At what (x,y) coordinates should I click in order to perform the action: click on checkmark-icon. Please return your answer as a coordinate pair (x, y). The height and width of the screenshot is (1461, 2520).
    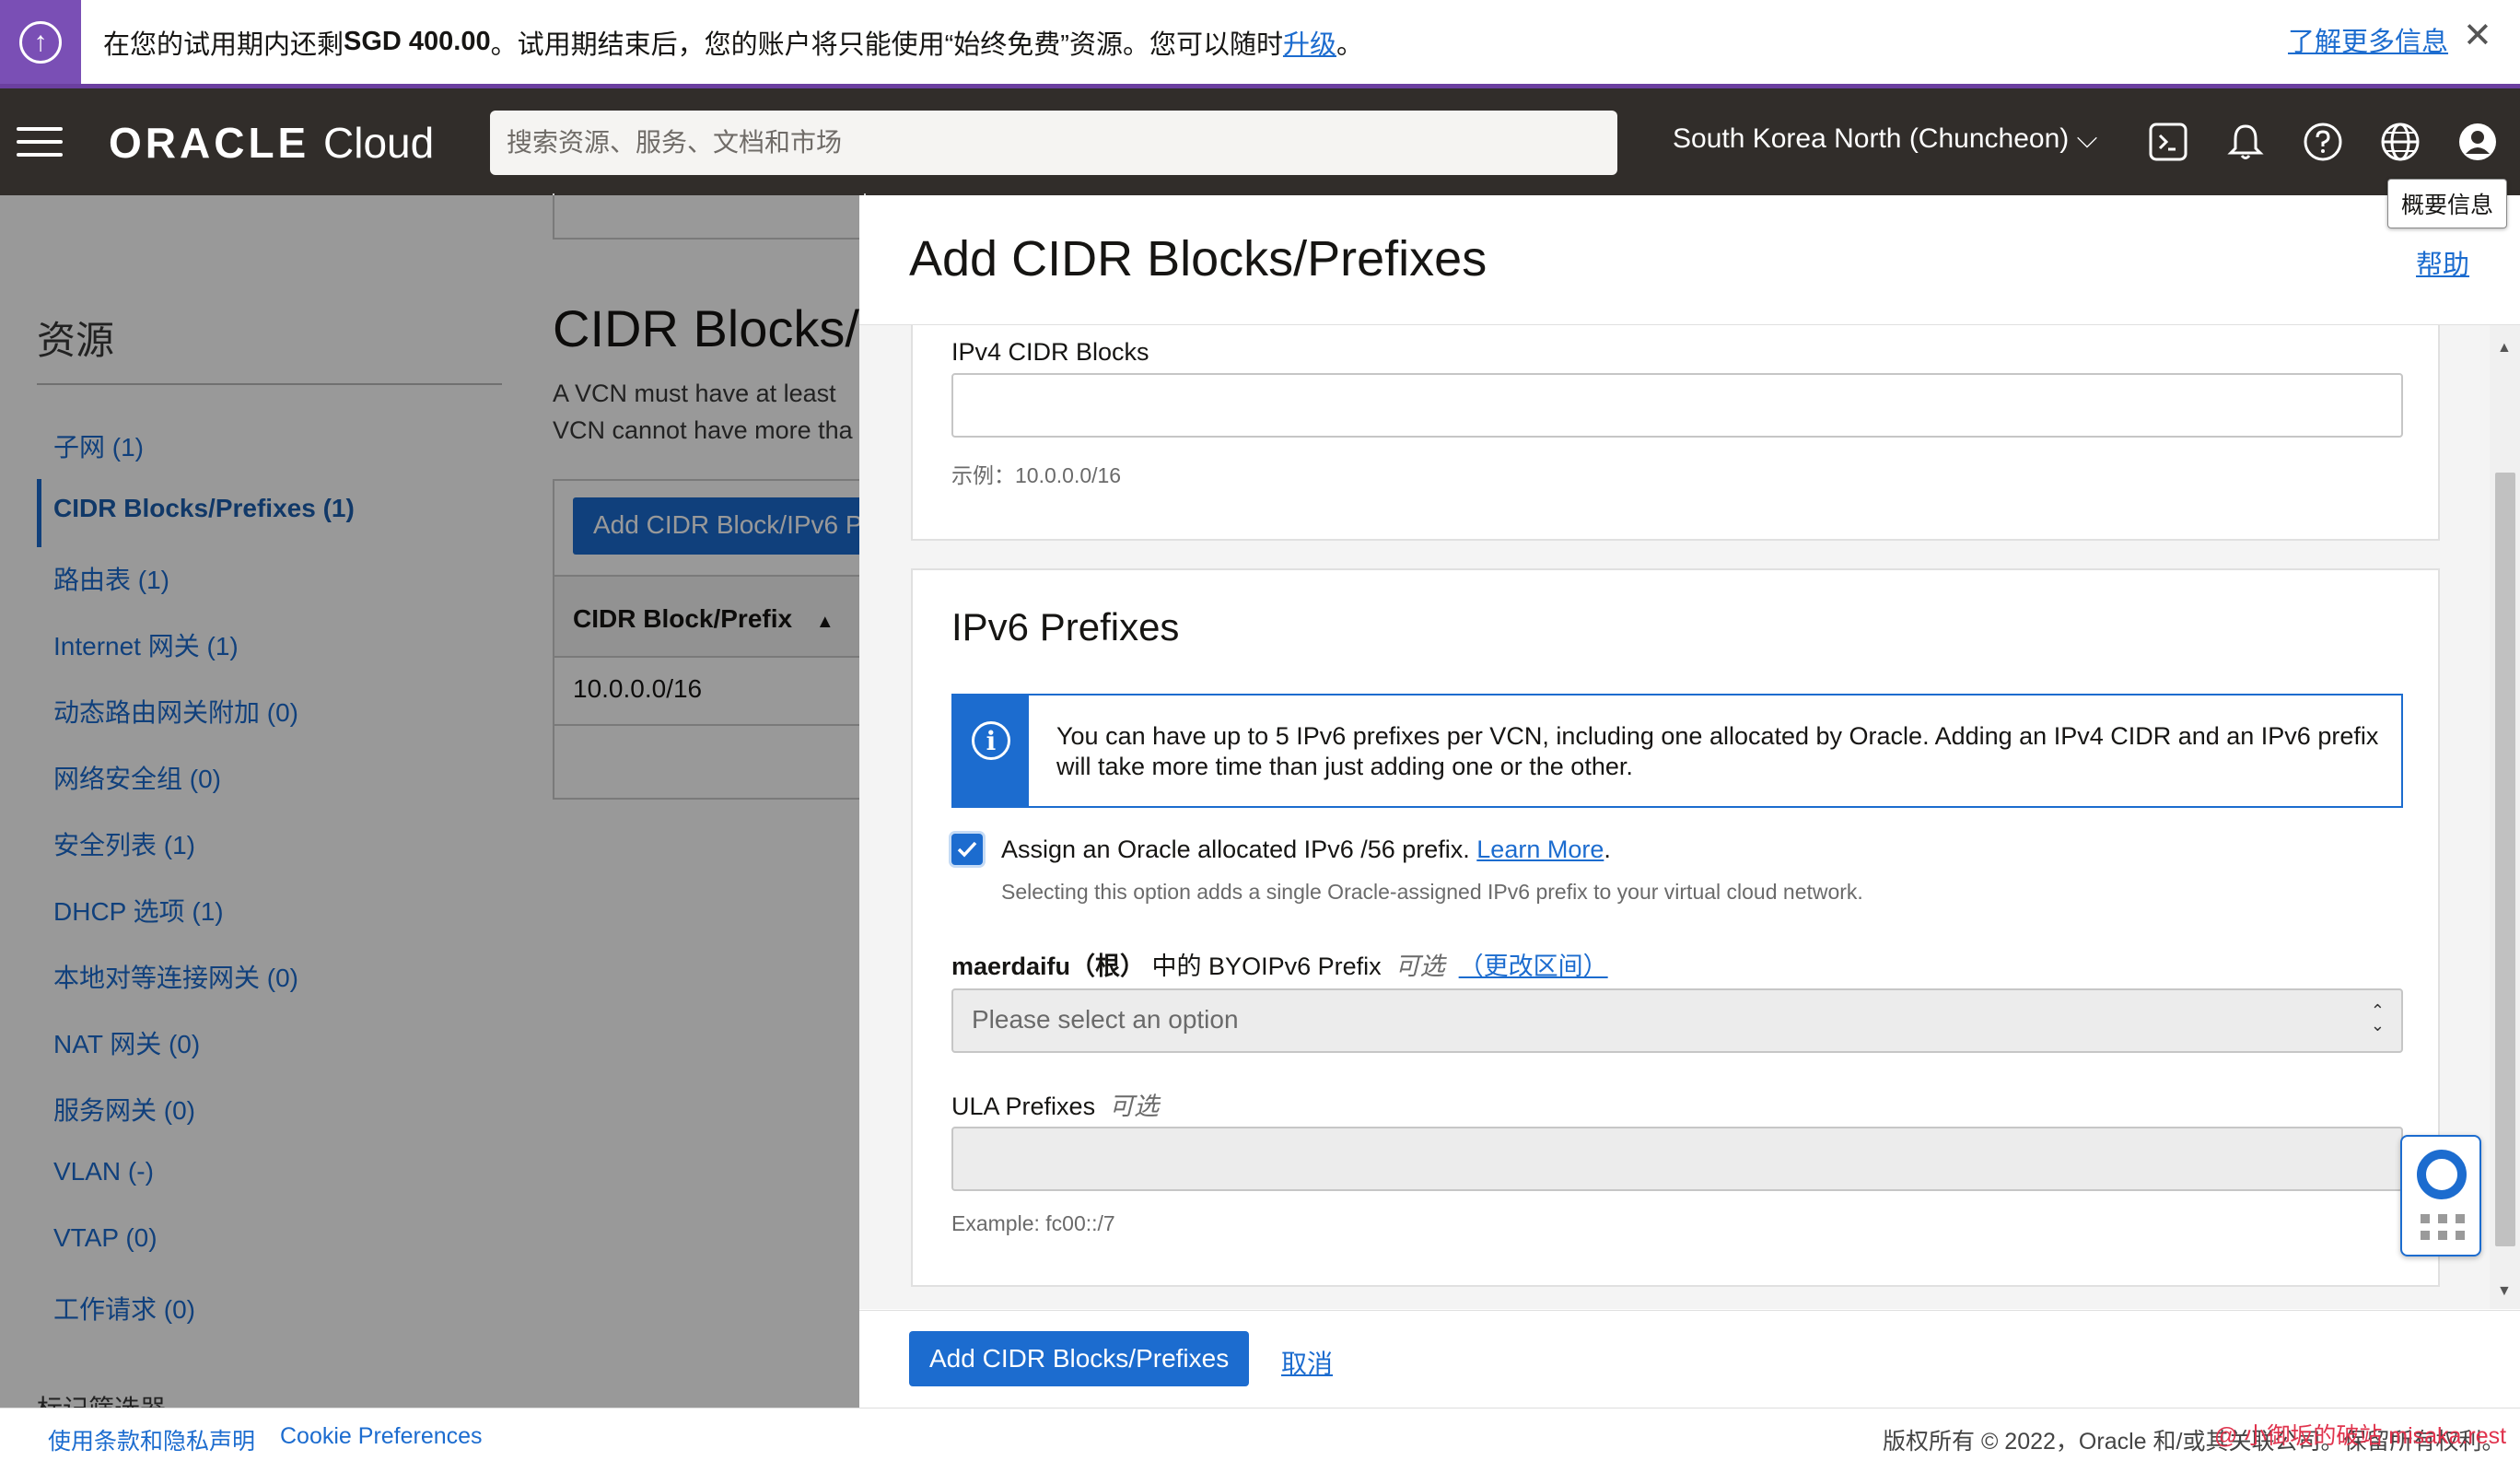
    Looking at the image, I should click on (967, 849).